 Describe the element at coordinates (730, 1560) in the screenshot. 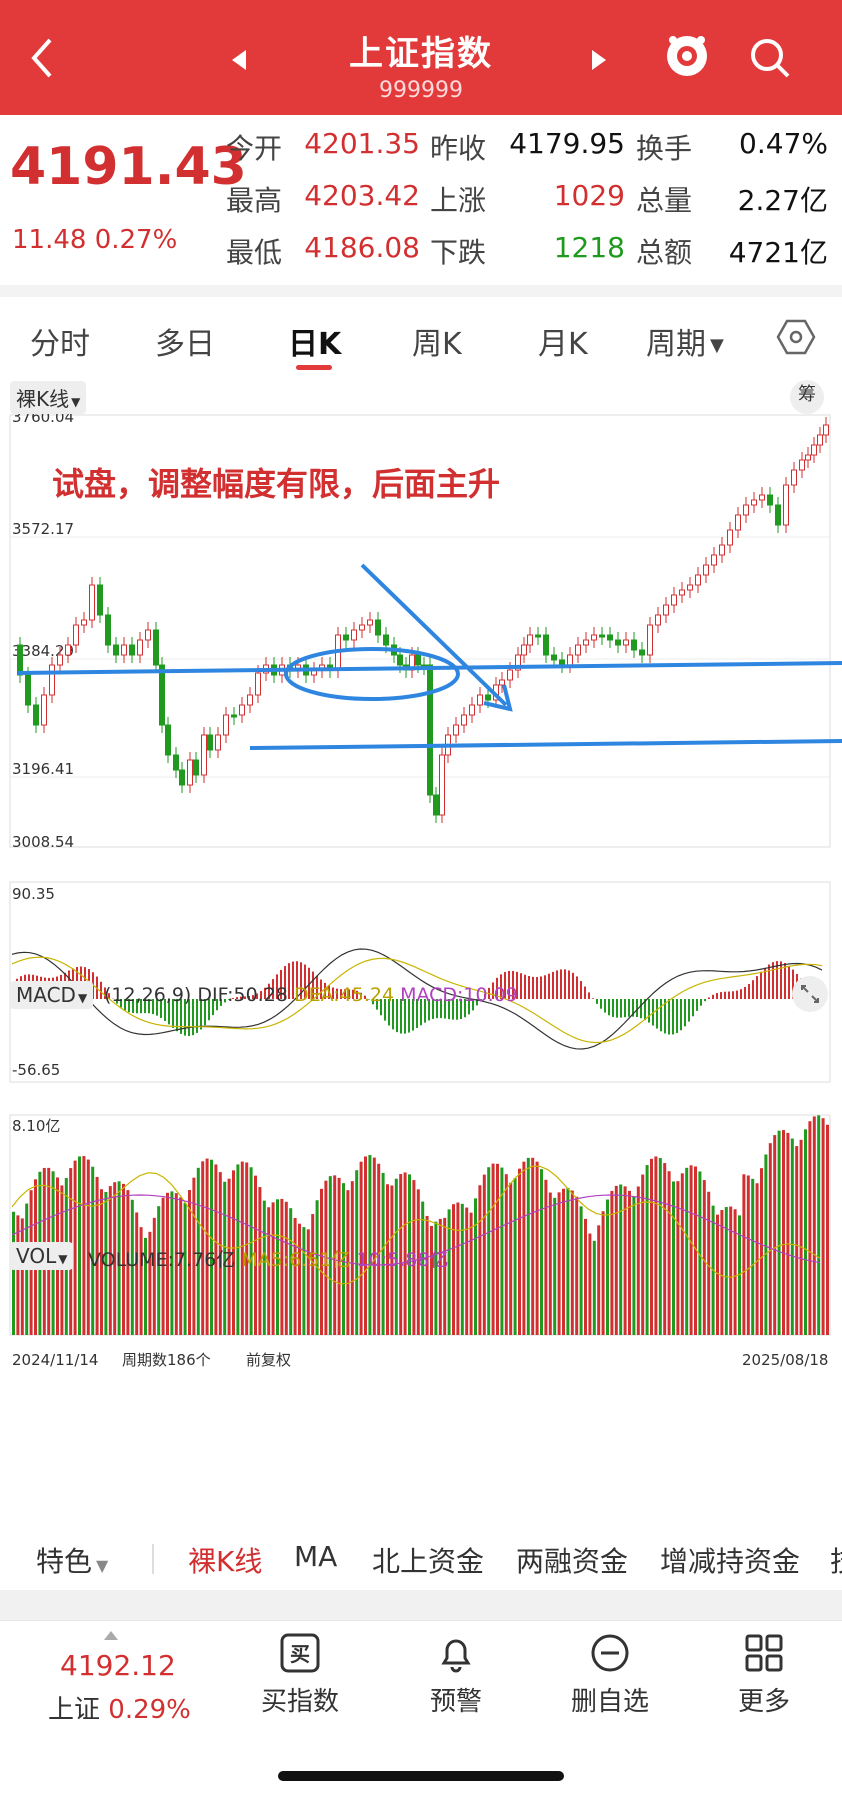

I see `indicator-tab-holdings: 增减持资金` at that location.